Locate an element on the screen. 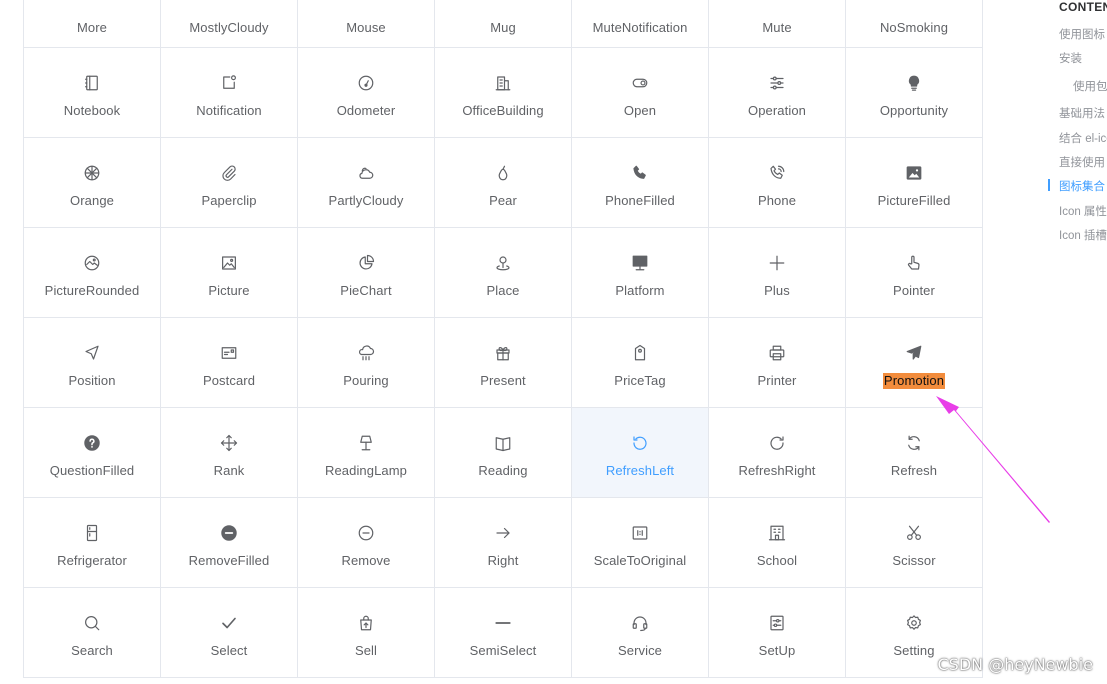 This screenshot has width=1107, height=684. icon-cell-set-up: SetUp is located at coordinates (777, 633).